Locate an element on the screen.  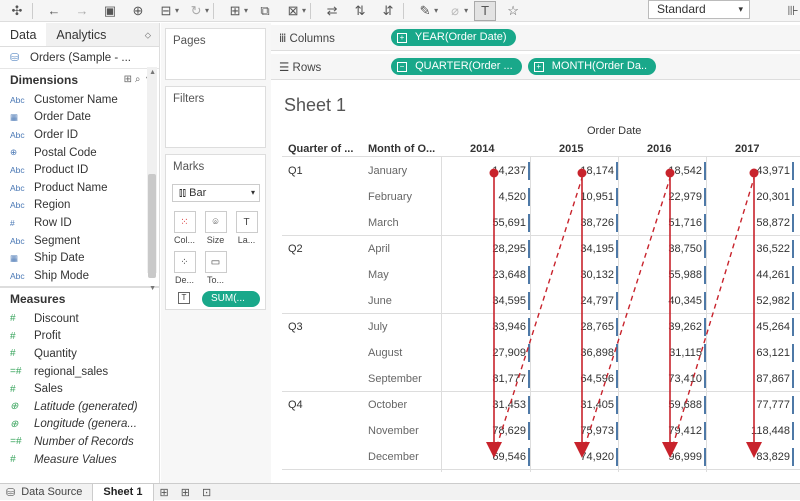
month-label: May is located at coordinates (378, 275).